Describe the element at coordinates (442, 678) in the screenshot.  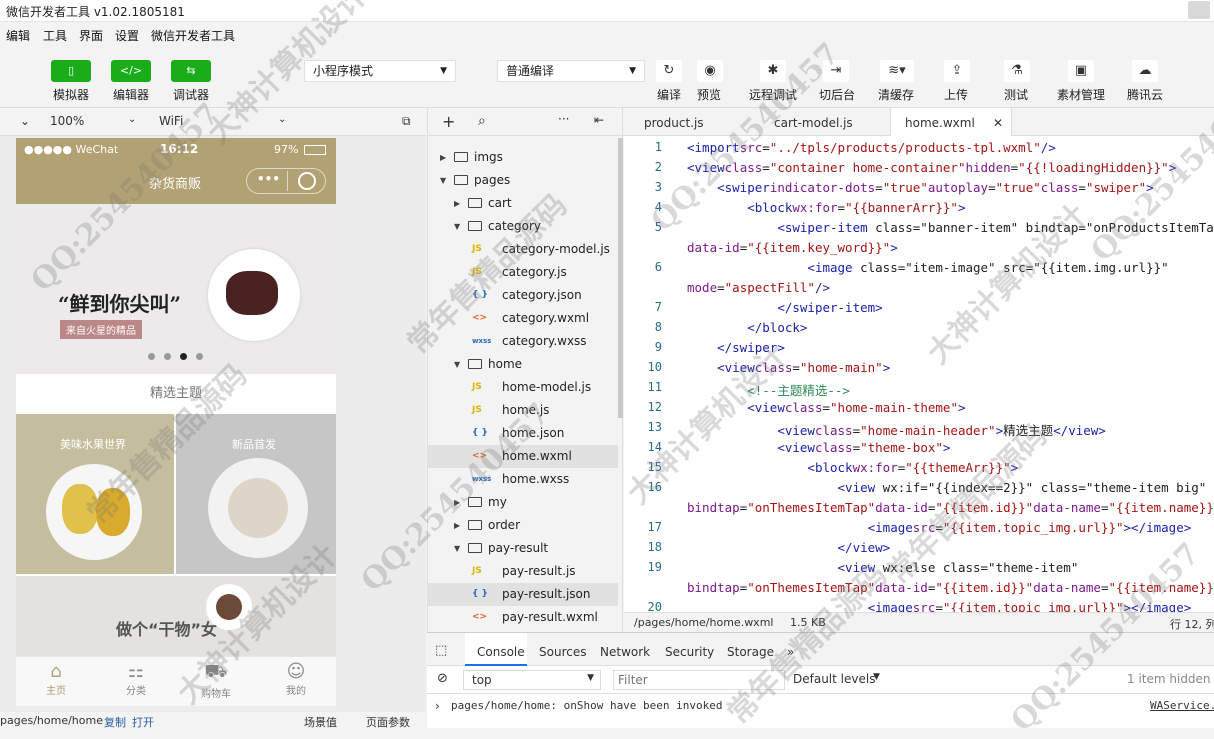
I see `clear-console-icon: ⊘` at that location.